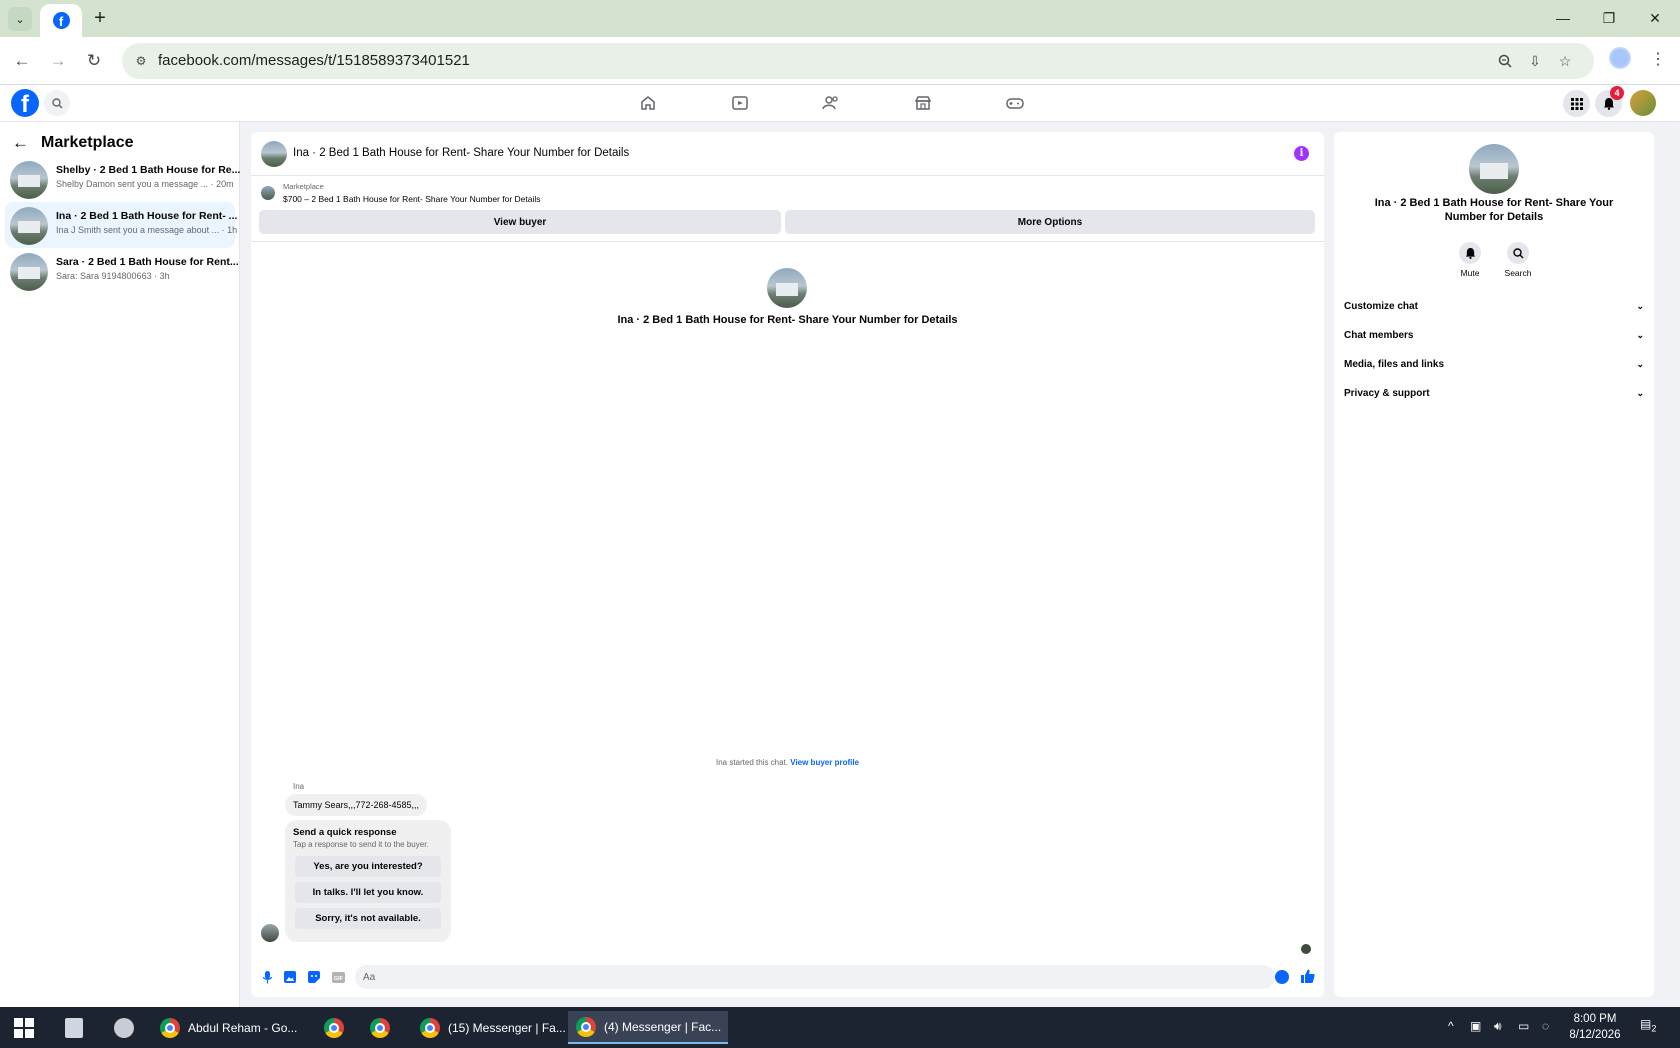  Describe the element at coordinates (740, 103) in the screenshot. I see `video-icon` at that location.